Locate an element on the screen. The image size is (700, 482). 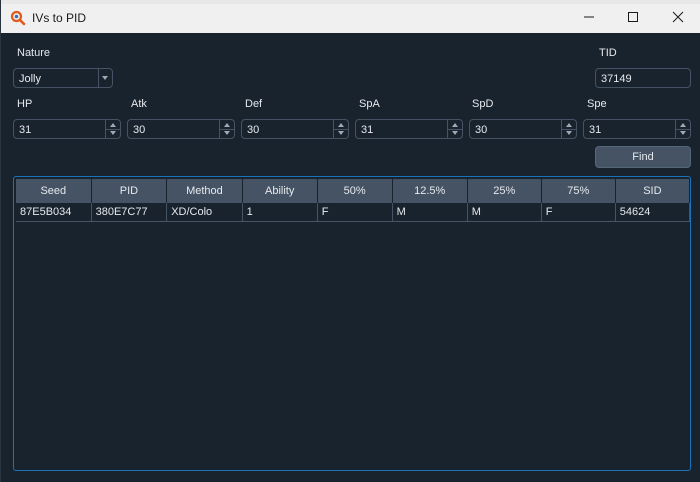
spa-label: SpA is located at coordinates (369, 104).